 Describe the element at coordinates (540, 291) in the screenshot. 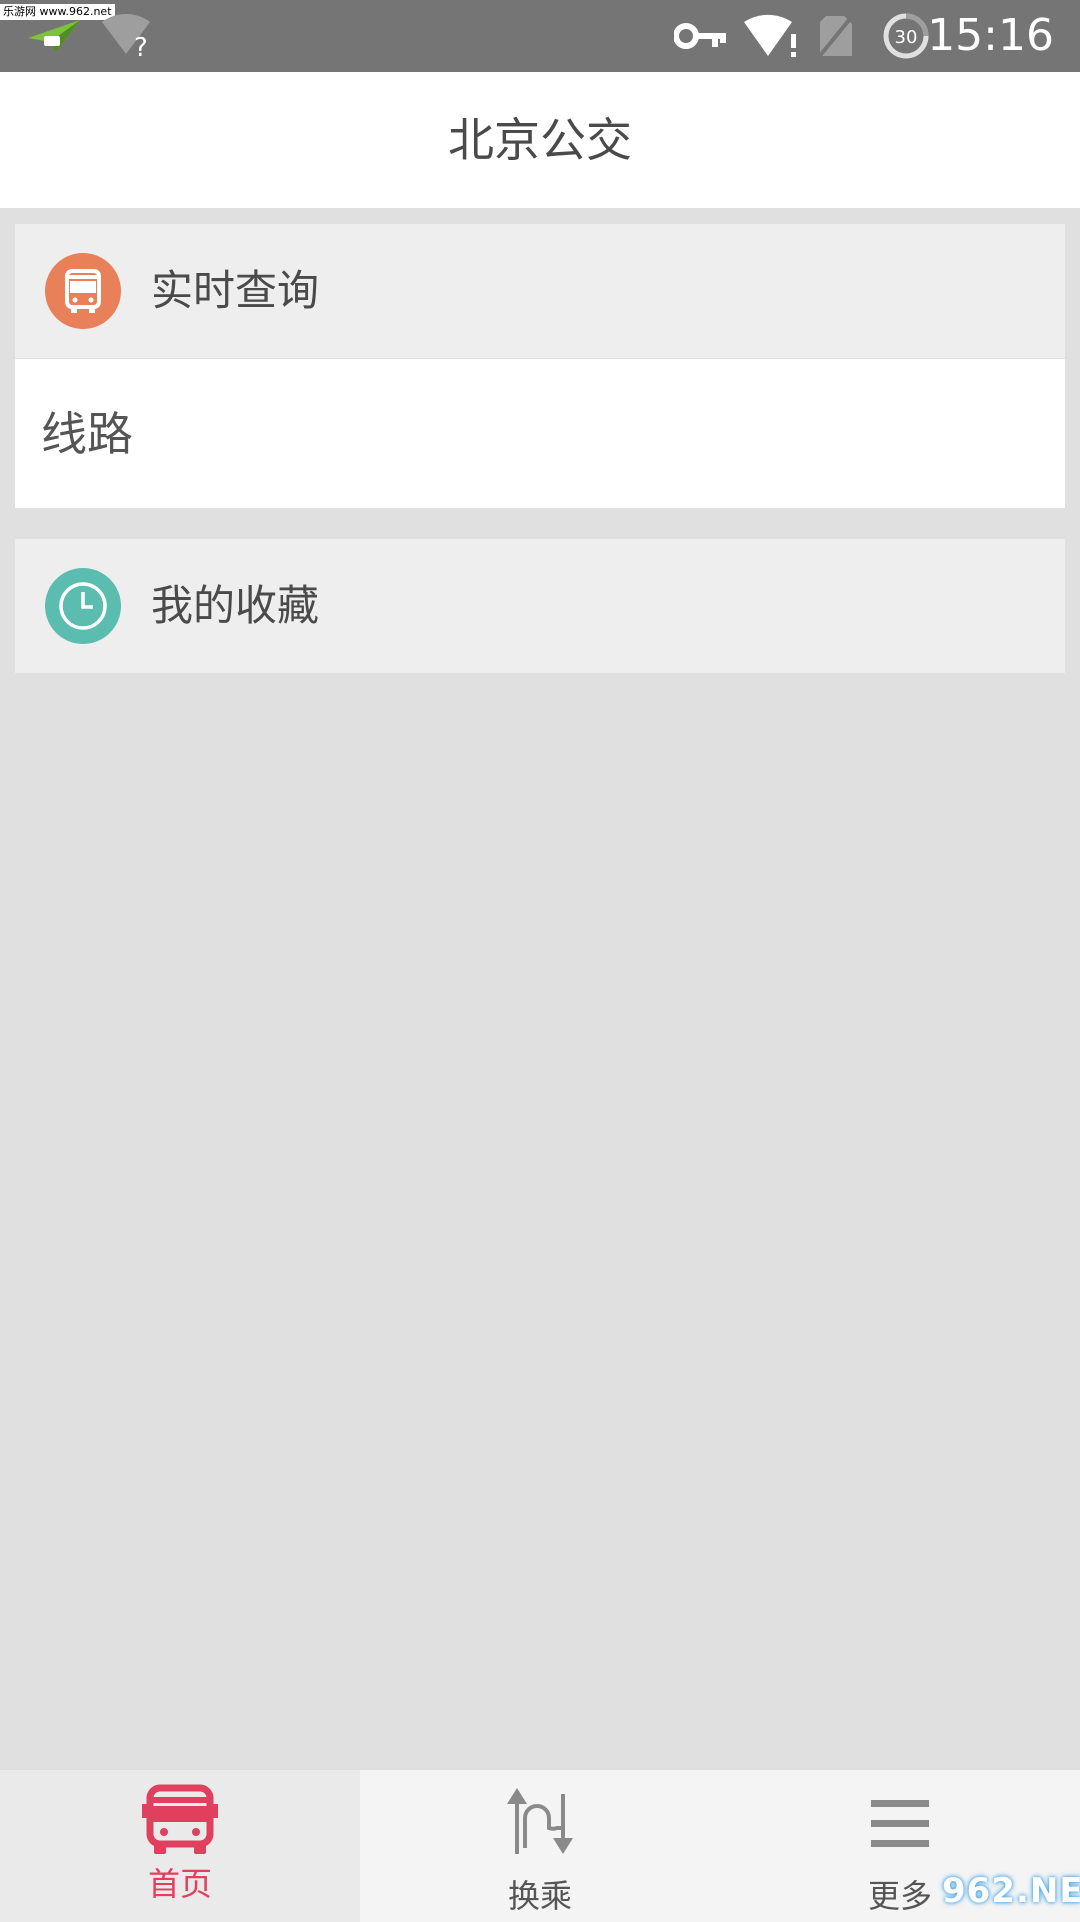

I see `realtime-query-header: 实时查询` at that location.